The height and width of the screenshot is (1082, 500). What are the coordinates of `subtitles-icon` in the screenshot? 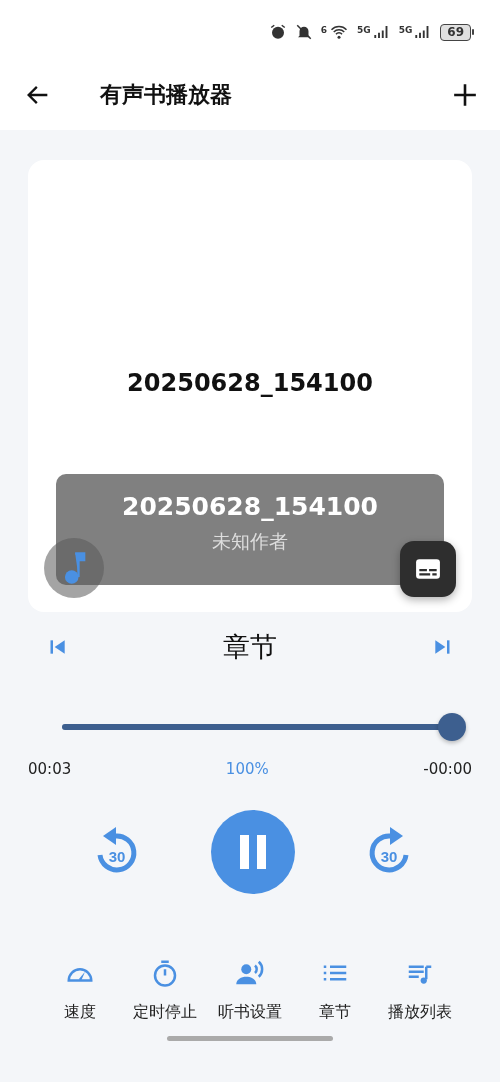 It's located at (428, 569).